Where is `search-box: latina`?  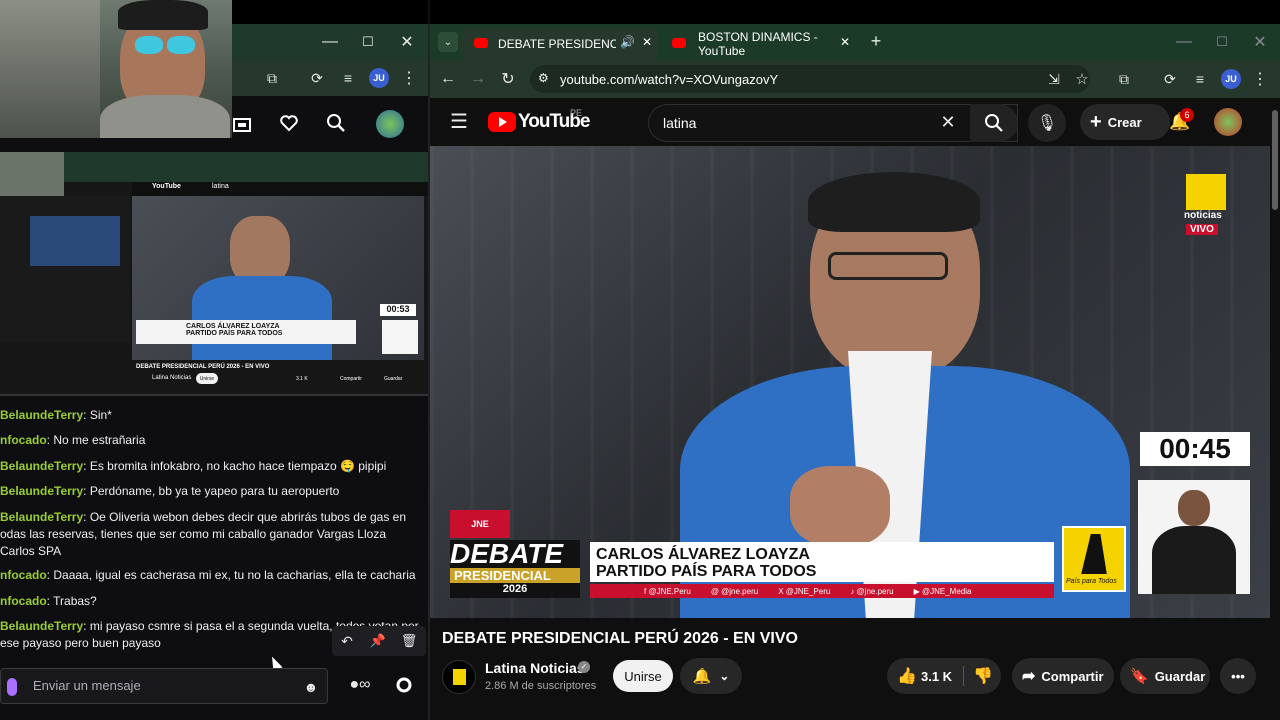
search-box: latina is located at coordinates (833, 123).